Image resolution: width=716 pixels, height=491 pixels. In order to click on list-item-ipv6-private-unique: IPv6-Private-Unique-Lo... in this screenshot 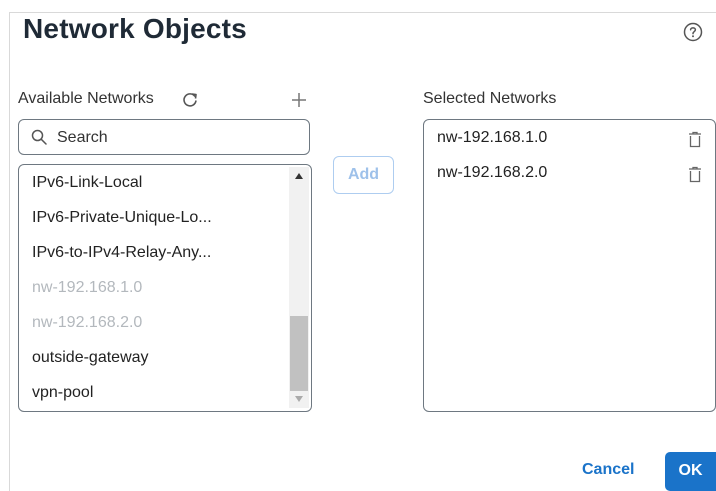, I will do `click(122, 218)`.